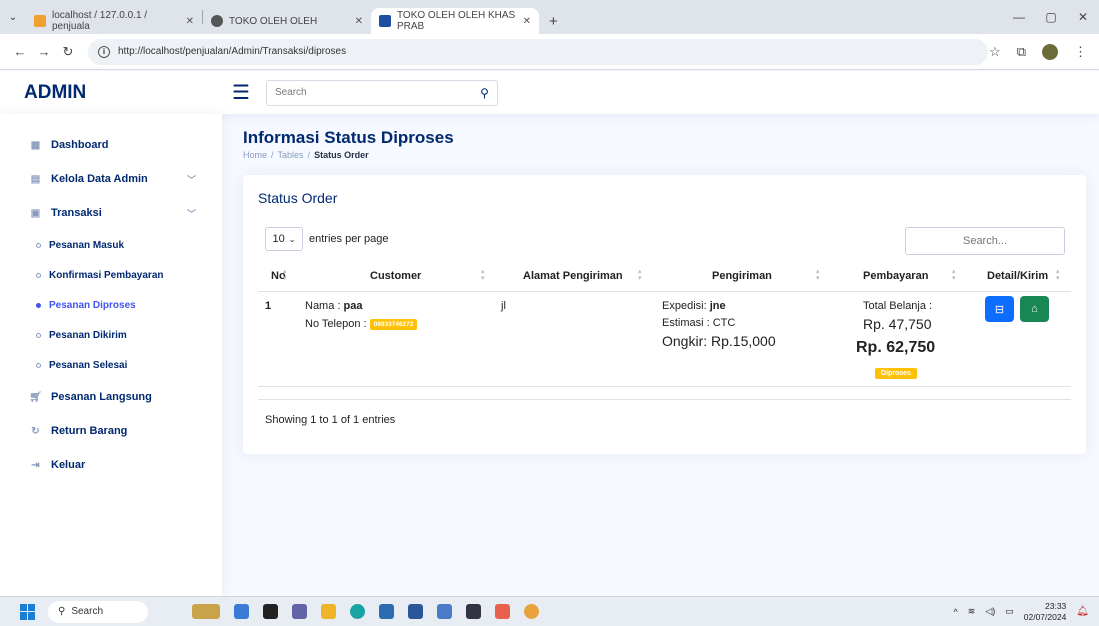 The image size is (1099, 626). Describe the element at coordinates (1080, 52) in the screenshot. I see `menu-kebab-icon: ⋮` at that location.